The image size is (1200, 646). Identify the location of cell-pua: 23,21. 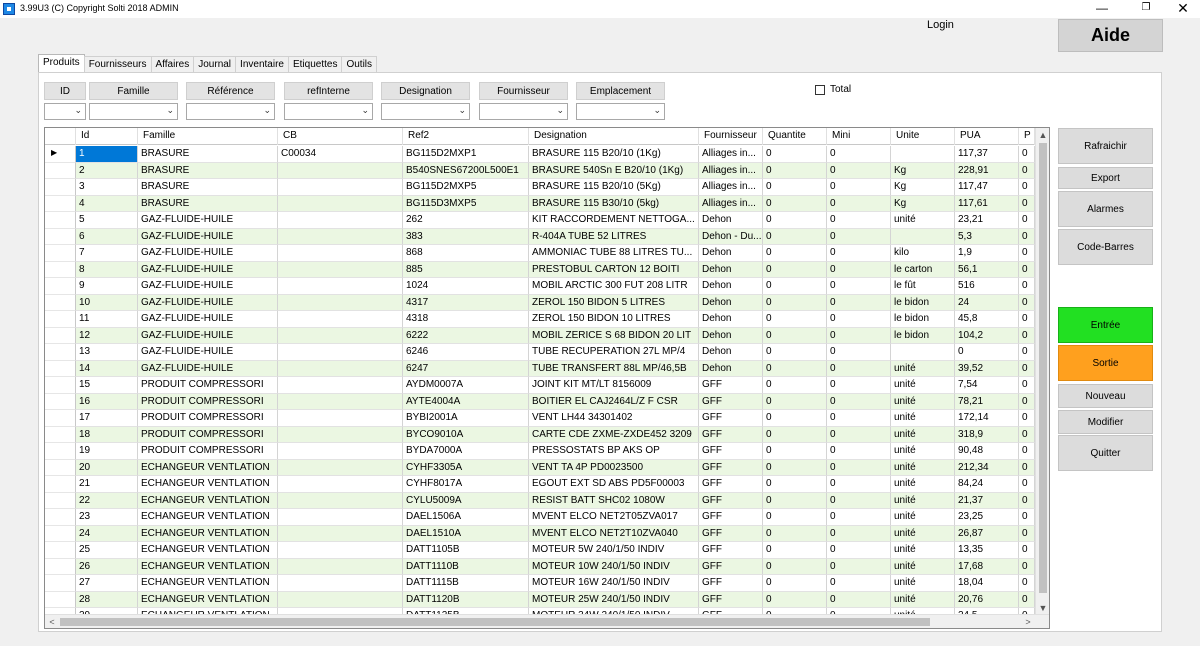
(987, 220).